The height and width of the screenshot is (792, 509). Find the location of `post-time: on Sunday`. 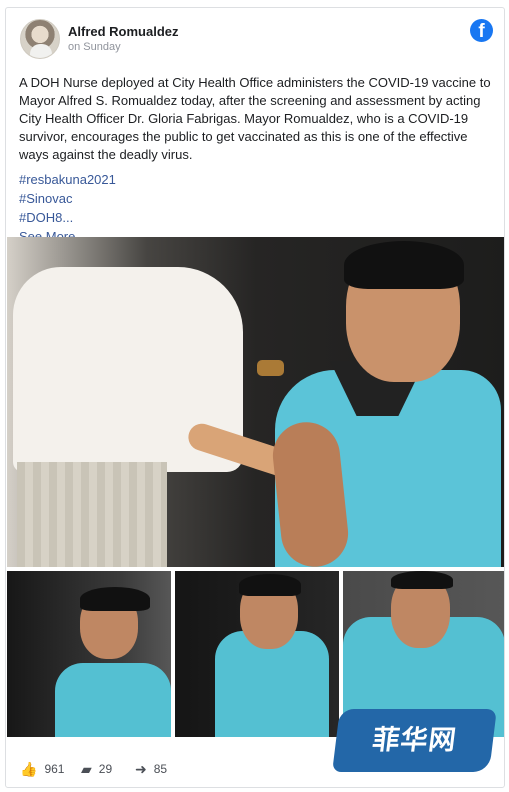

post-time: on Sunday is located at coordinates (94, 47).